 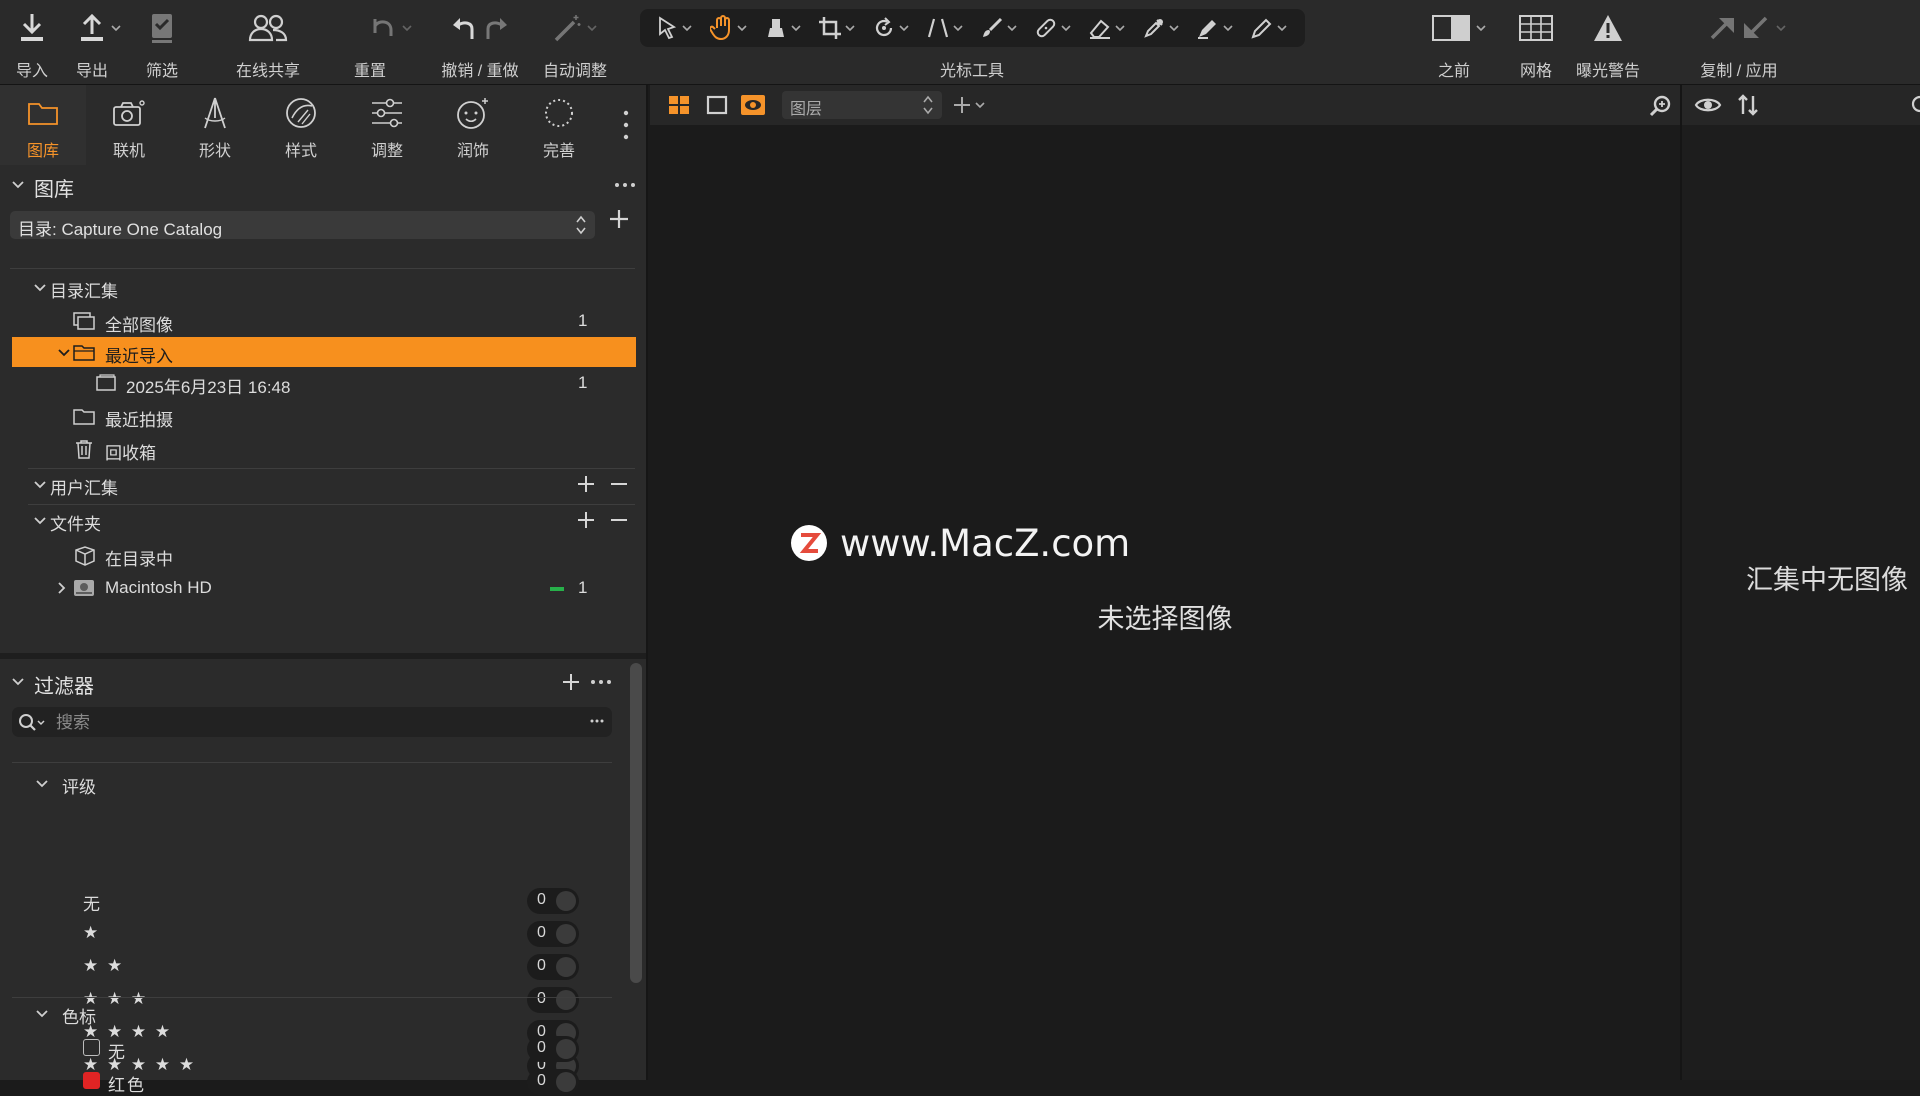 I want to click on all-images-icon, so click(x=84, y=321).